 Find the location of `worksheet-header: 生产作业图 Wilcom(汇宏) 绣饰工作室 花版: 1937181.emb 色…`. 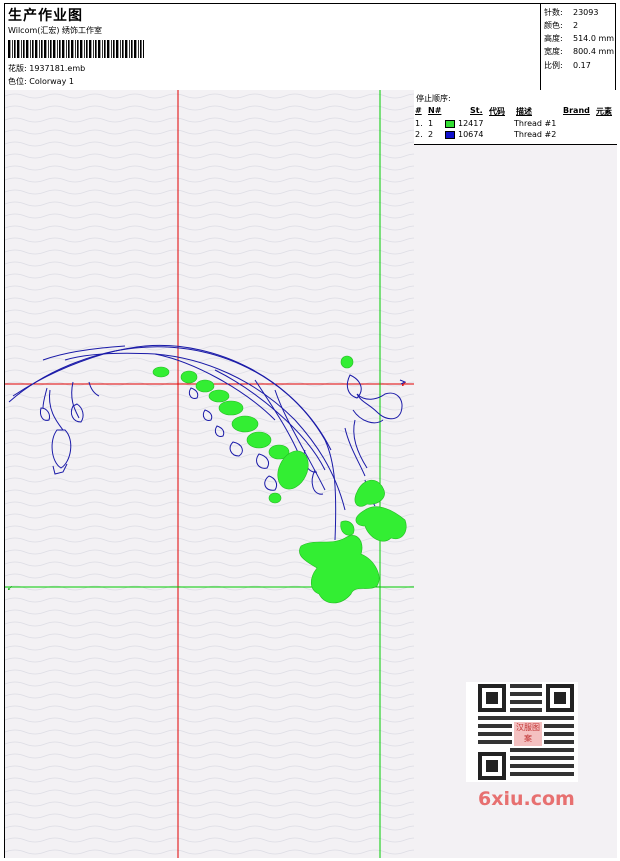

worksheet-header: 生产作业图 Wilcom(汇宏) 绣饰工作室 花版: 1937181.emb 色… is located at coordinates (310, 47).